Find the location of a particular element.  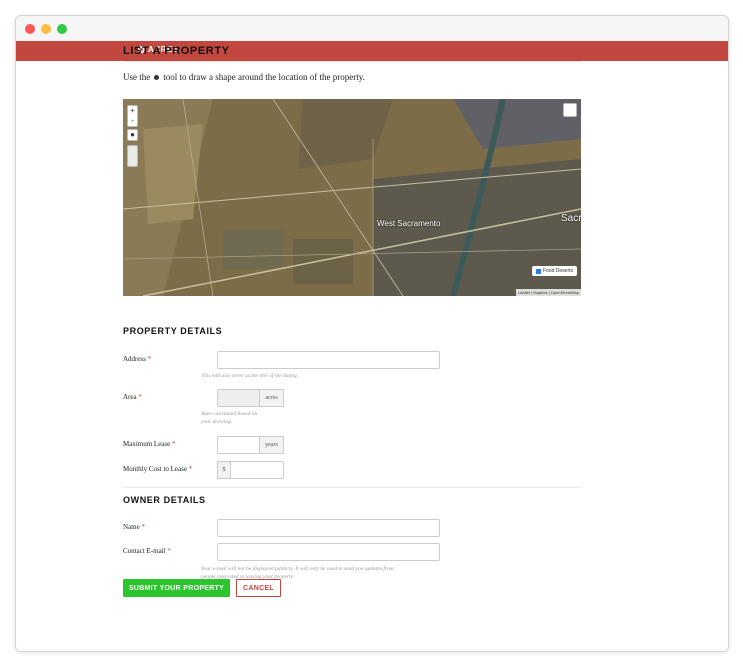

address-label: Address * is located at coordinates (137, 359).